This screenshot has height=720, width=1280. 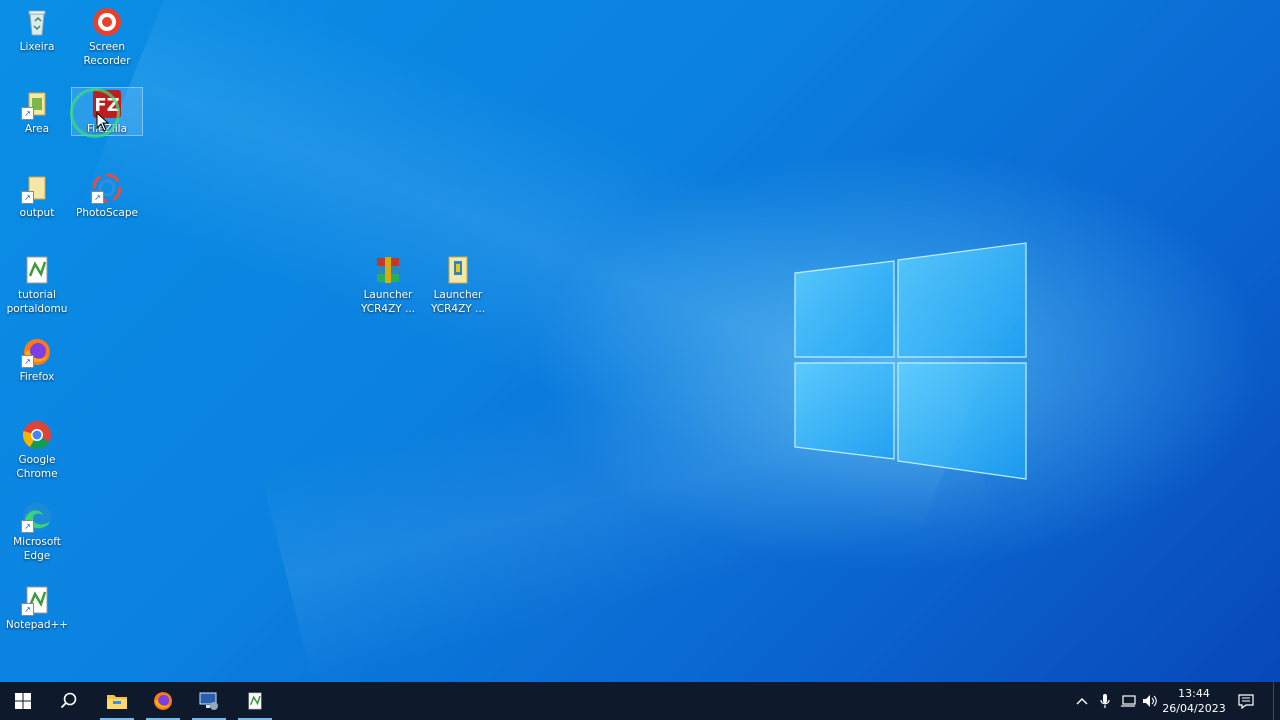 What do you see at coordinates (37, 302) in the screenshot?
I see `icon-label: tutorial portaldomu` at bounding box center [37, 302].